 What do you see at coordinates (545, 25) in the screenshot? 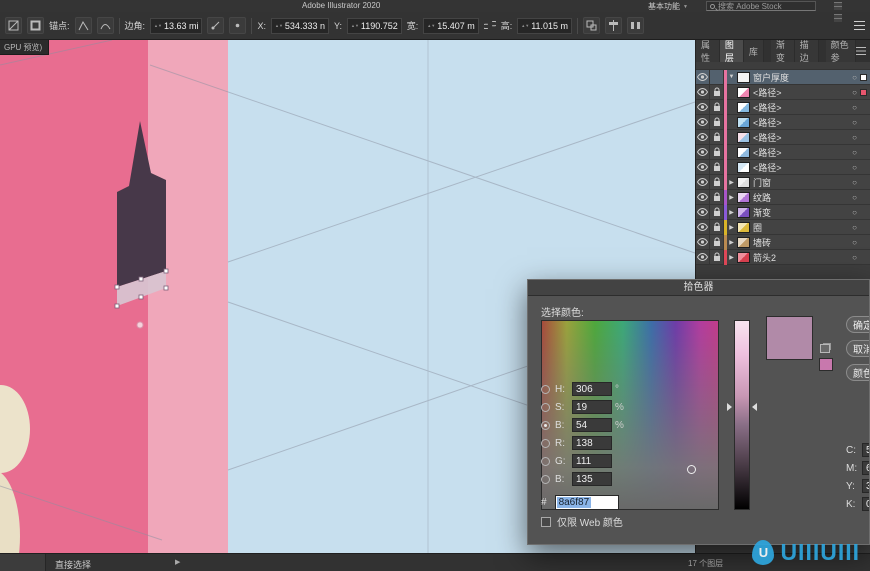
I see `height-input: ▲▼ 11.015 m` at bounding box center [545, 25].